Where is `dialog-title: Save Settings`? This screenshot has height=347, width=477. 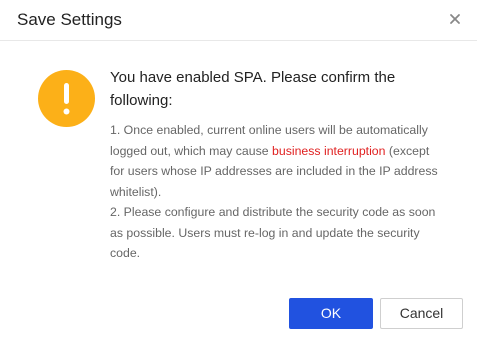
dialog-title: Save Settings is located at coordinates (69, 19).